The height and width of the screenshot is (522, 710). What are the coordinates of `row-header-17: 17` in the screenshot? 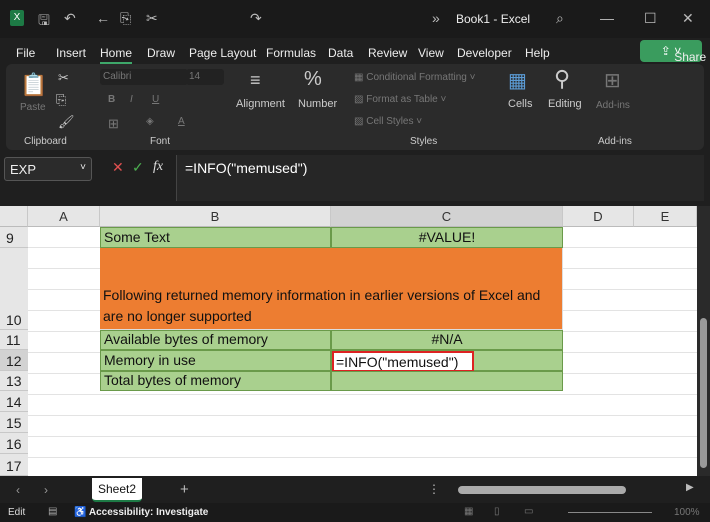 It's located at (14, 465).